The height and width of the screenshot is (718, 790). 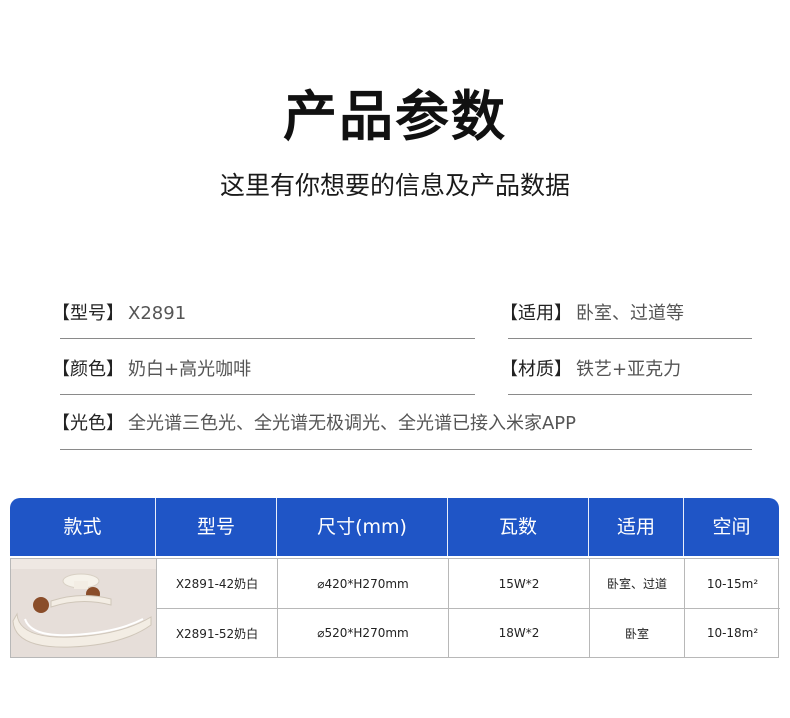 I want to click on product-image, so click(x=83, y=608).